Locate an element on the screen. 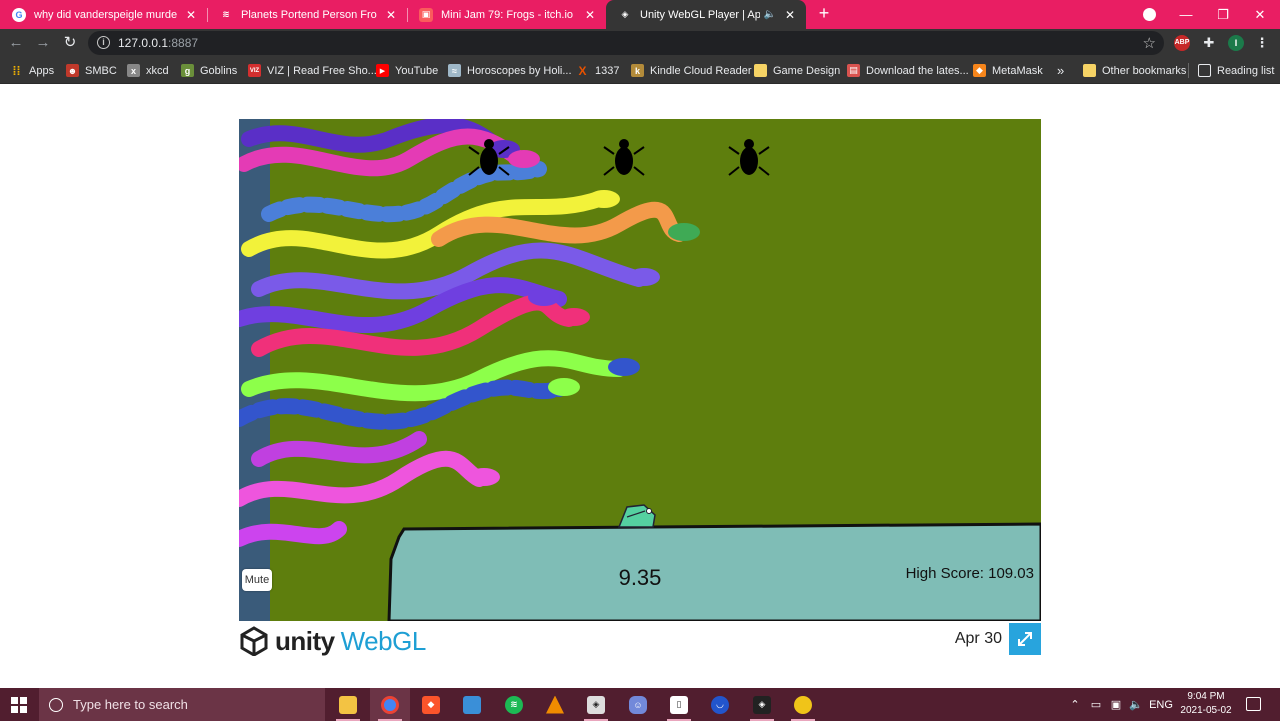 The width and height of the screenshot is (1280, 721). google-icon: G is located at coordinates (19, 14).